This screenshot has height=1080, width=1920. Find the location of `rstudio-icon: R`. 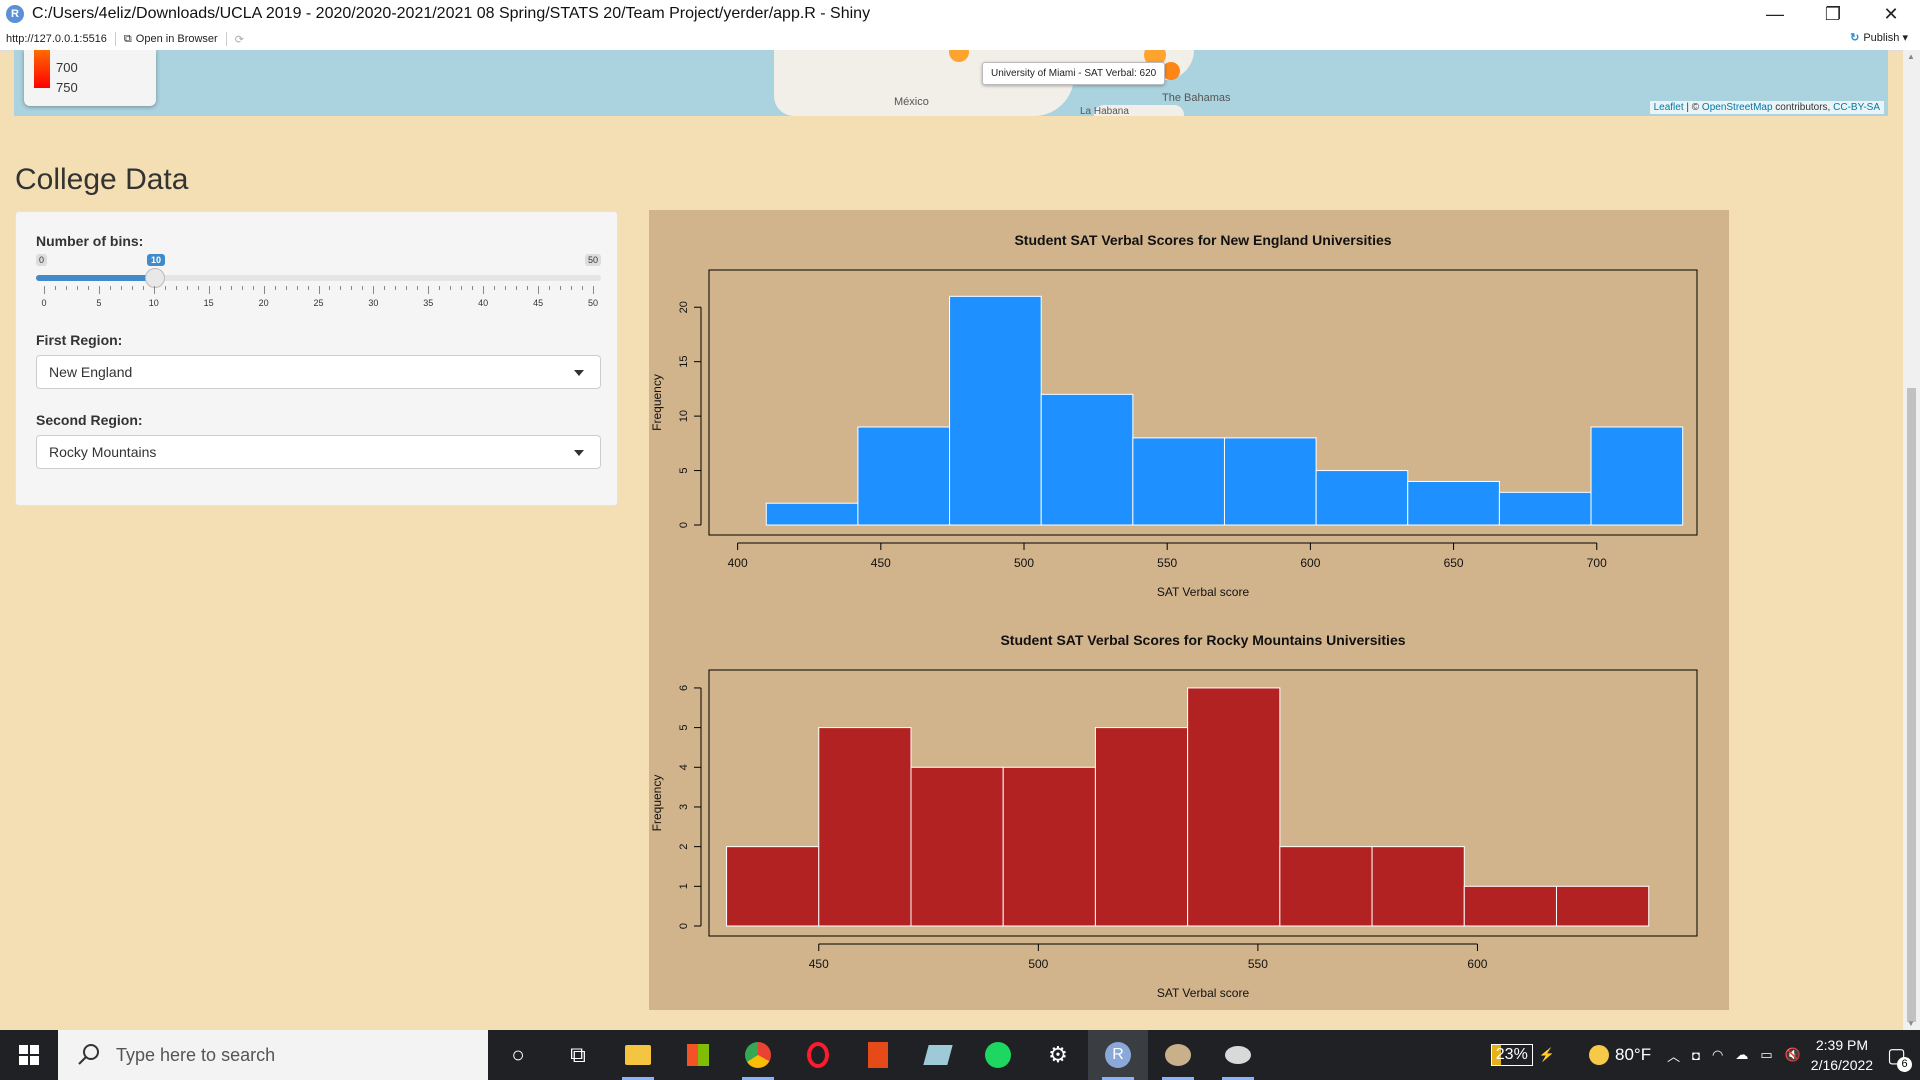

rstudio-icon: R is located at coordinates (15, 14).